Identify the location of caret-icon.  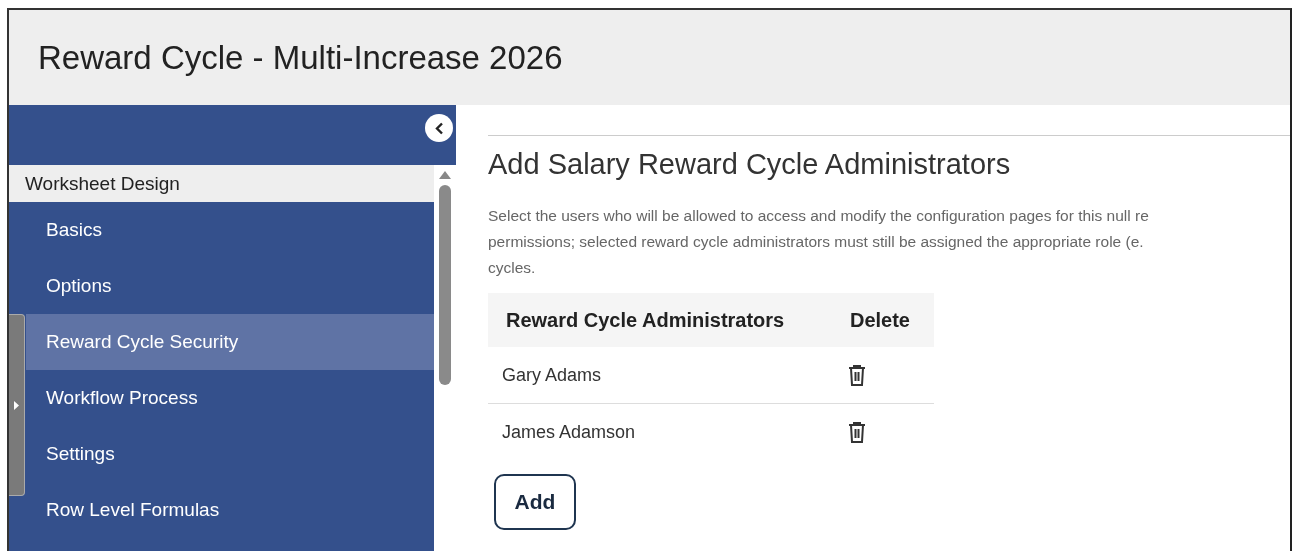
(16, 405).